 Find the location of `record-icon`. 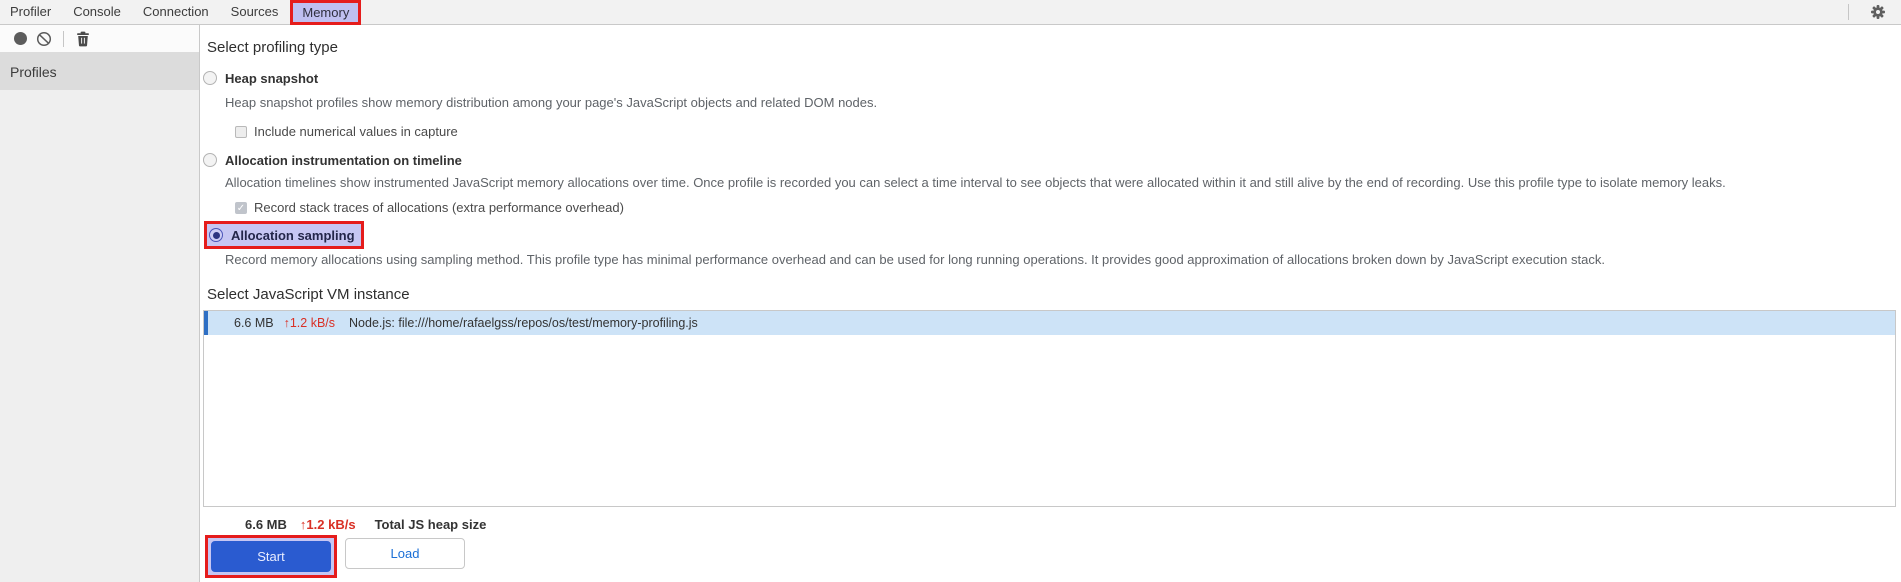

record-icon is located at coordinates (20, 38).